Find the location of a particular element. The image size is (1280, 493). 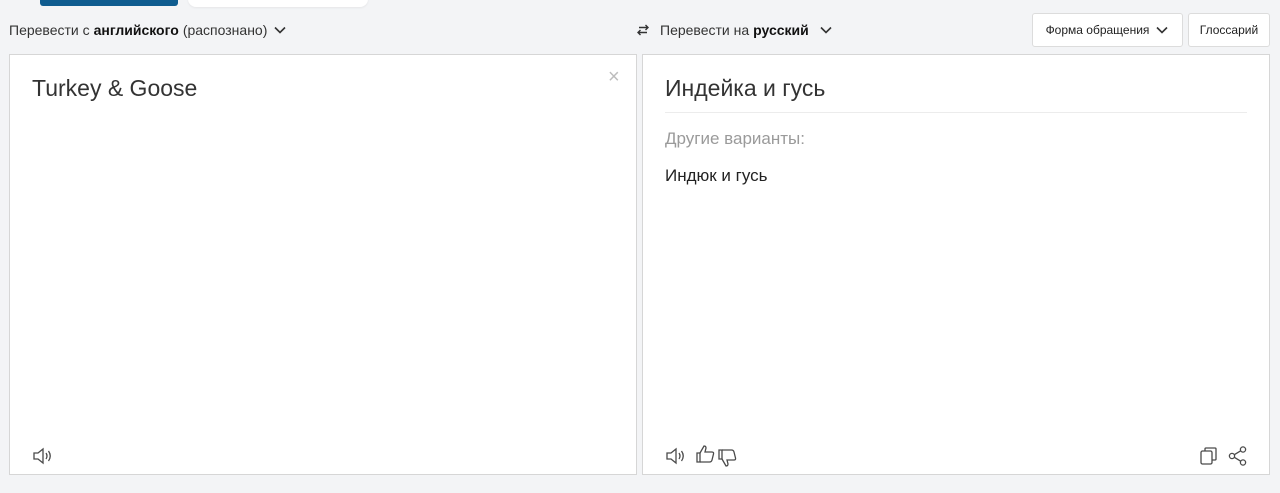

source-language-selector: Перевести с английского (распознано) is located at coordinates (148, 30).